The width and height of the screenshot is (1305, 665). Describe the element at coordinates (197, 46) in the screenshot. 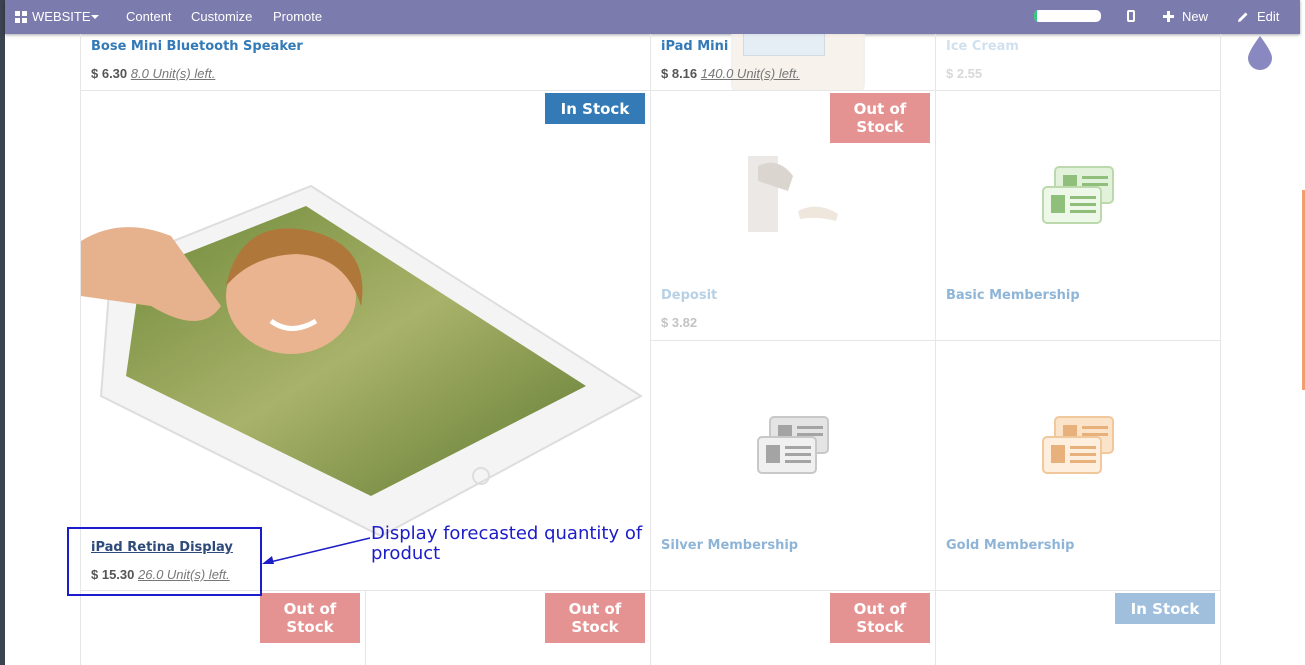

I see `product-name: Bose Mini Bluetooth Speaker` at that location.